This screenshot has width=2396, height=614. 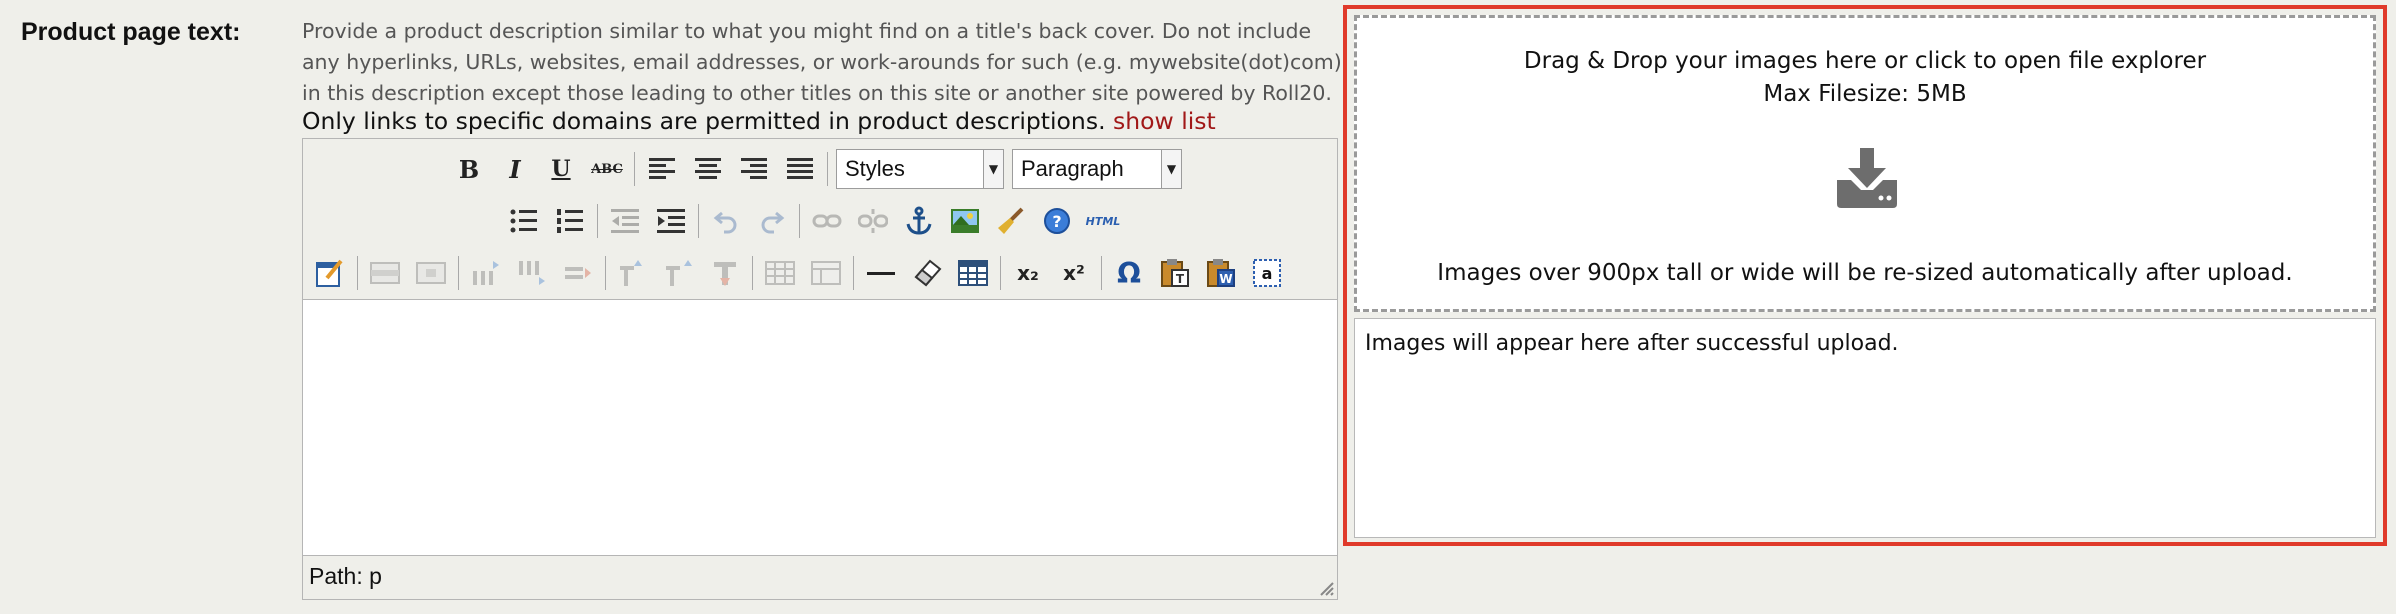 I want to click on merge-cells-button, so click(x=826, y=273).